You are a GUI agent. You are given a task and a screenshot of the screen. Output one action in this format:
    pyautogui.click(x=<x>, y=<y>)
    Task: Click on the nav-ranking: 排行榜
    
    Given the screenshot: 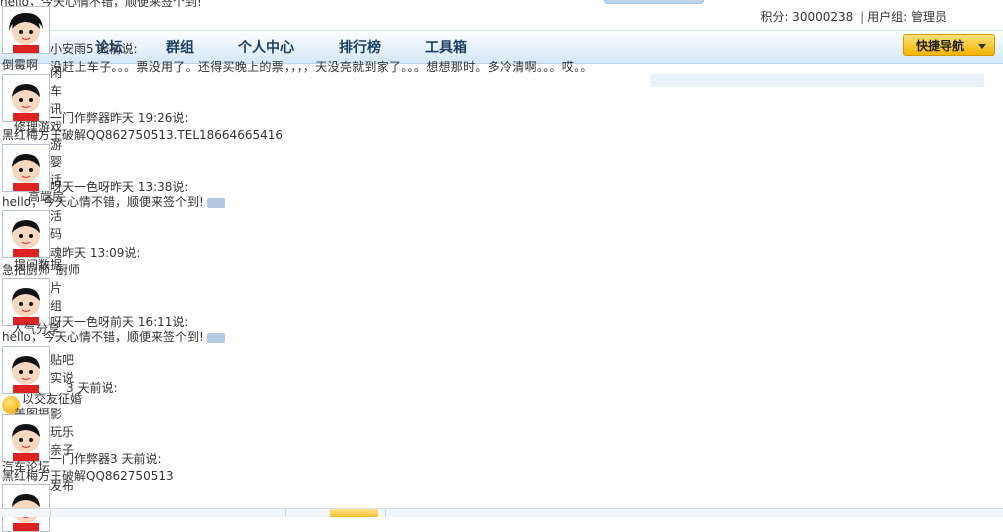 What is the action you would take?
    pyautogui.click(x=360, y=47)
    